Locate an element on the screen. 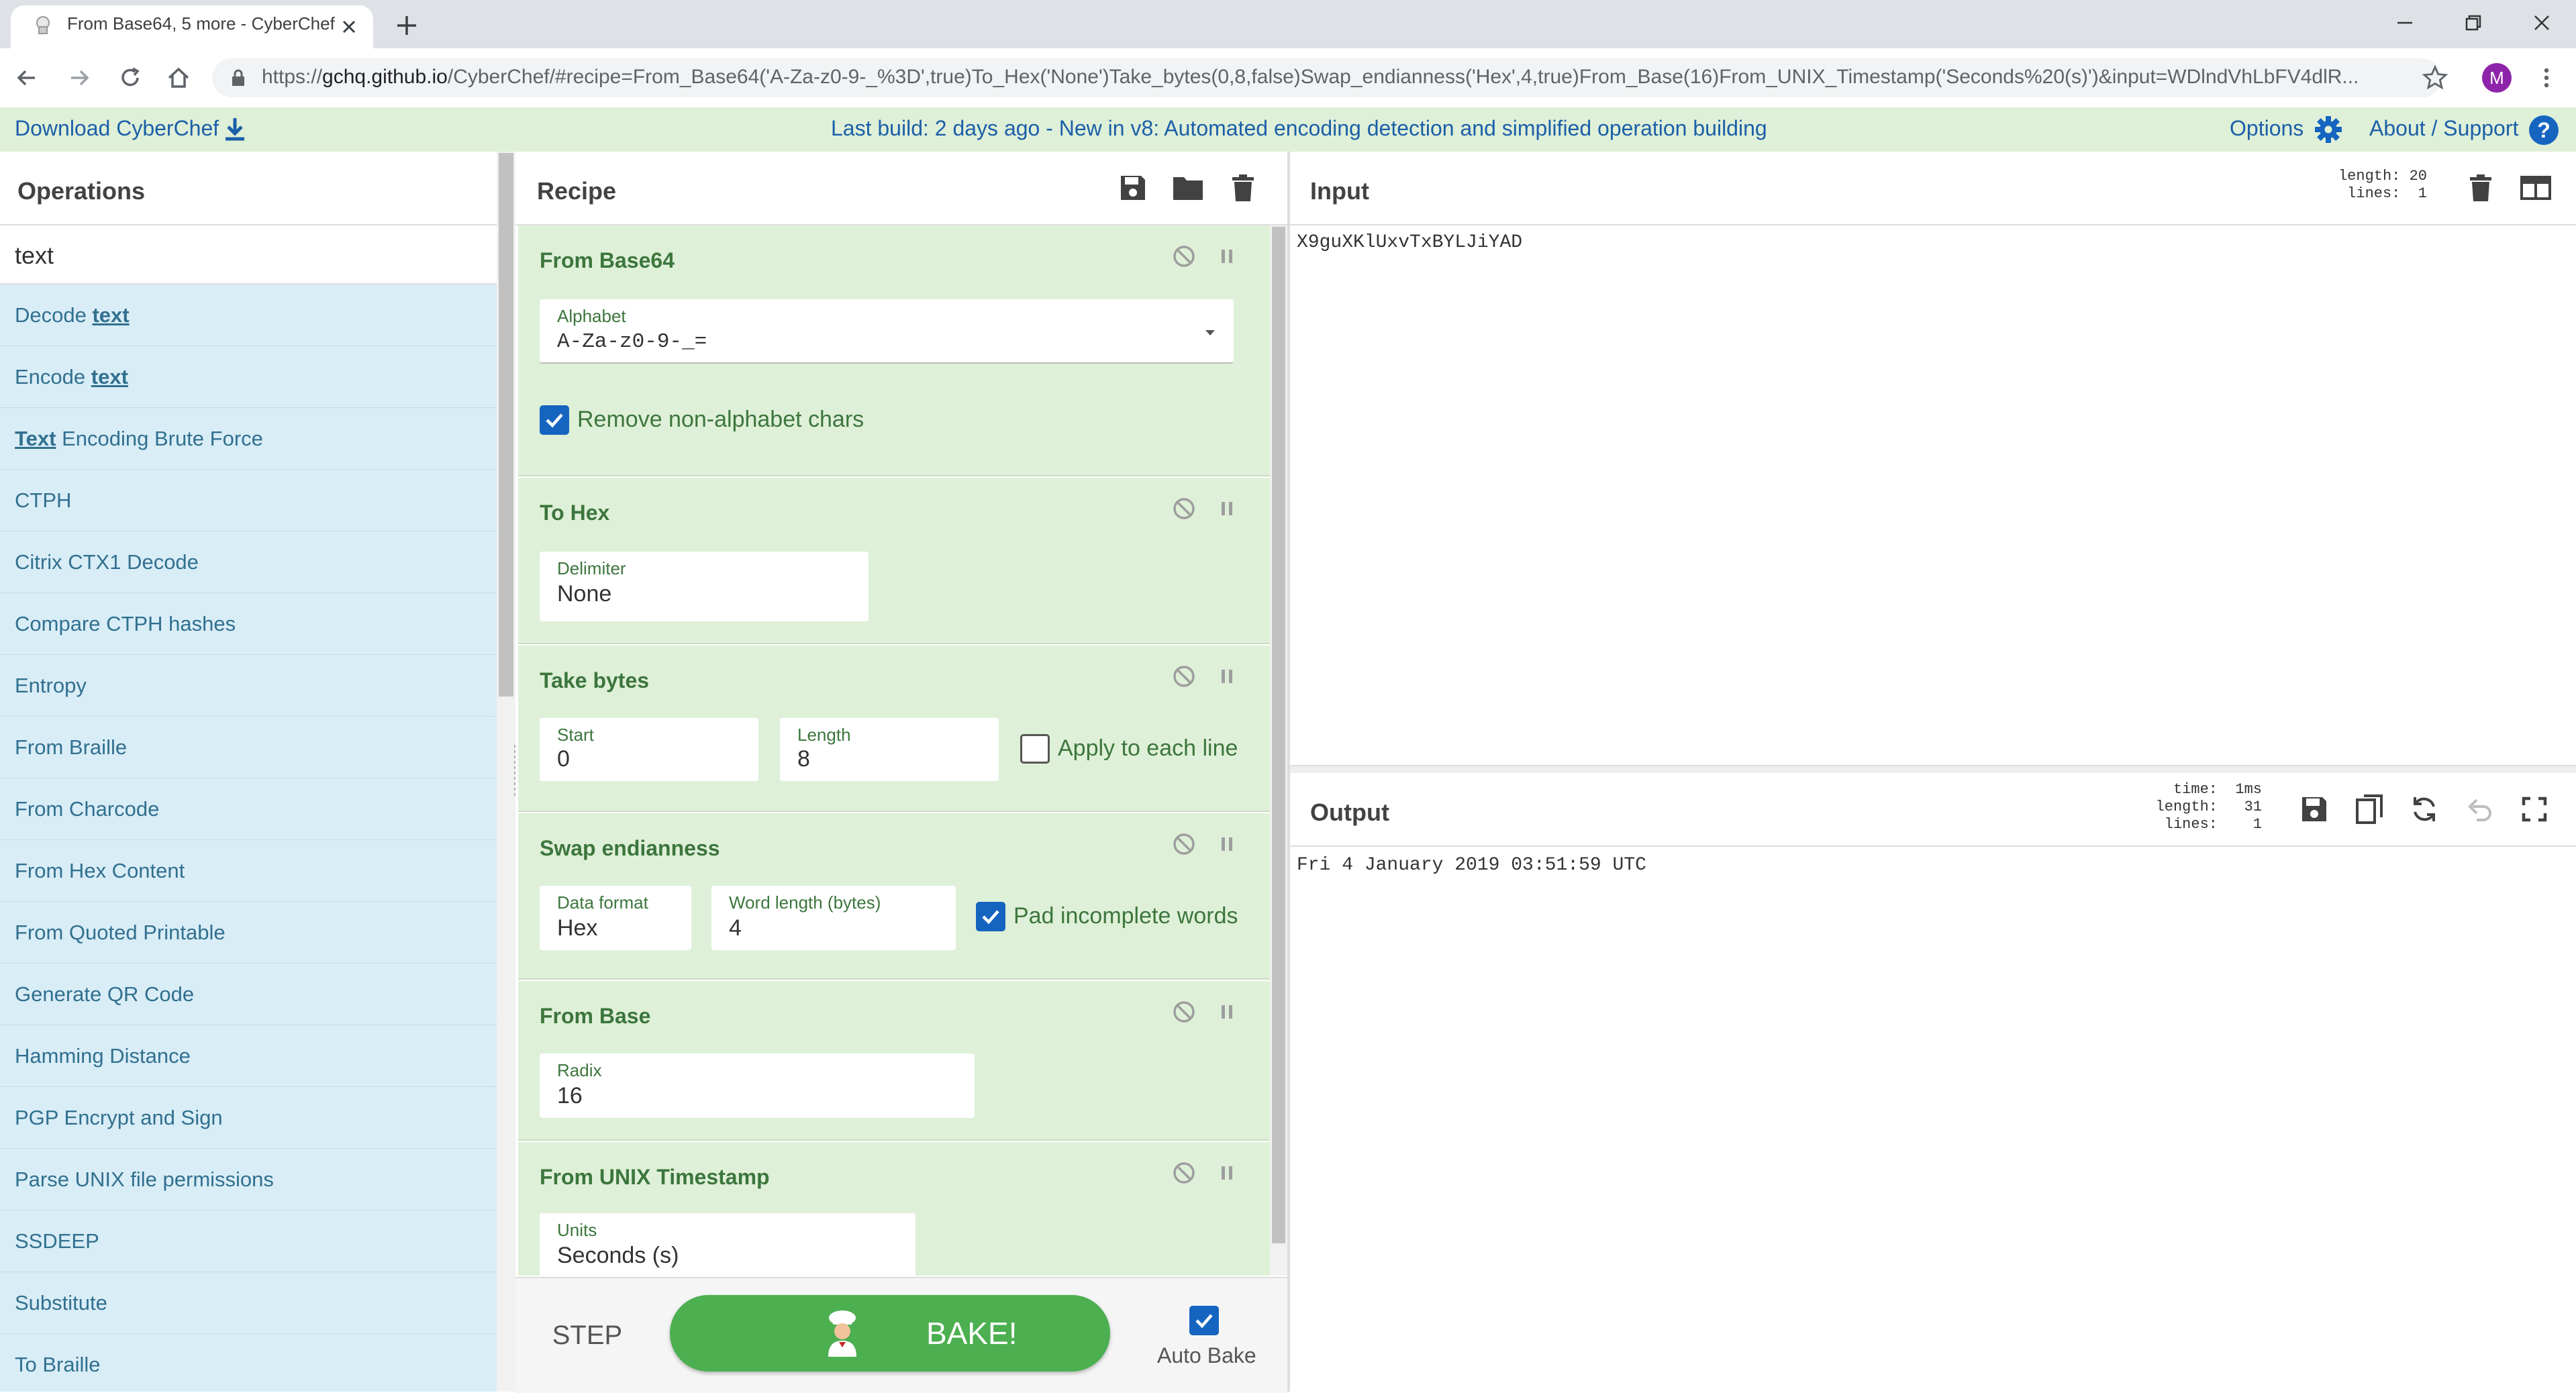 This screenshot has width=2576, height=1393. auto-bake-checkbox is located at coordinates (1204, 1320).